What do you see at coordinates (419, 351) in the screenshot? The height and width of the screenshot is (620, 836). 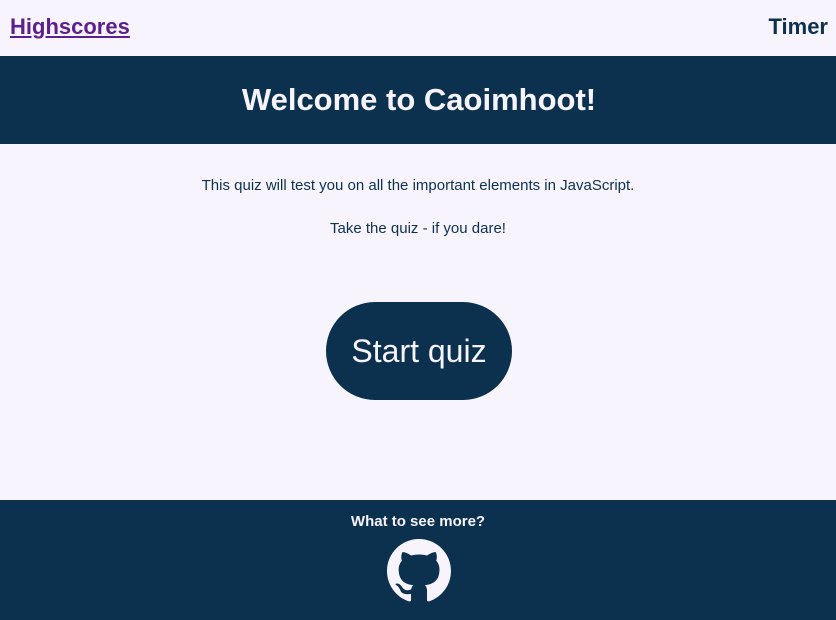 I see `start-quiz-button: Start quiz` at bounding box center [419, 351].